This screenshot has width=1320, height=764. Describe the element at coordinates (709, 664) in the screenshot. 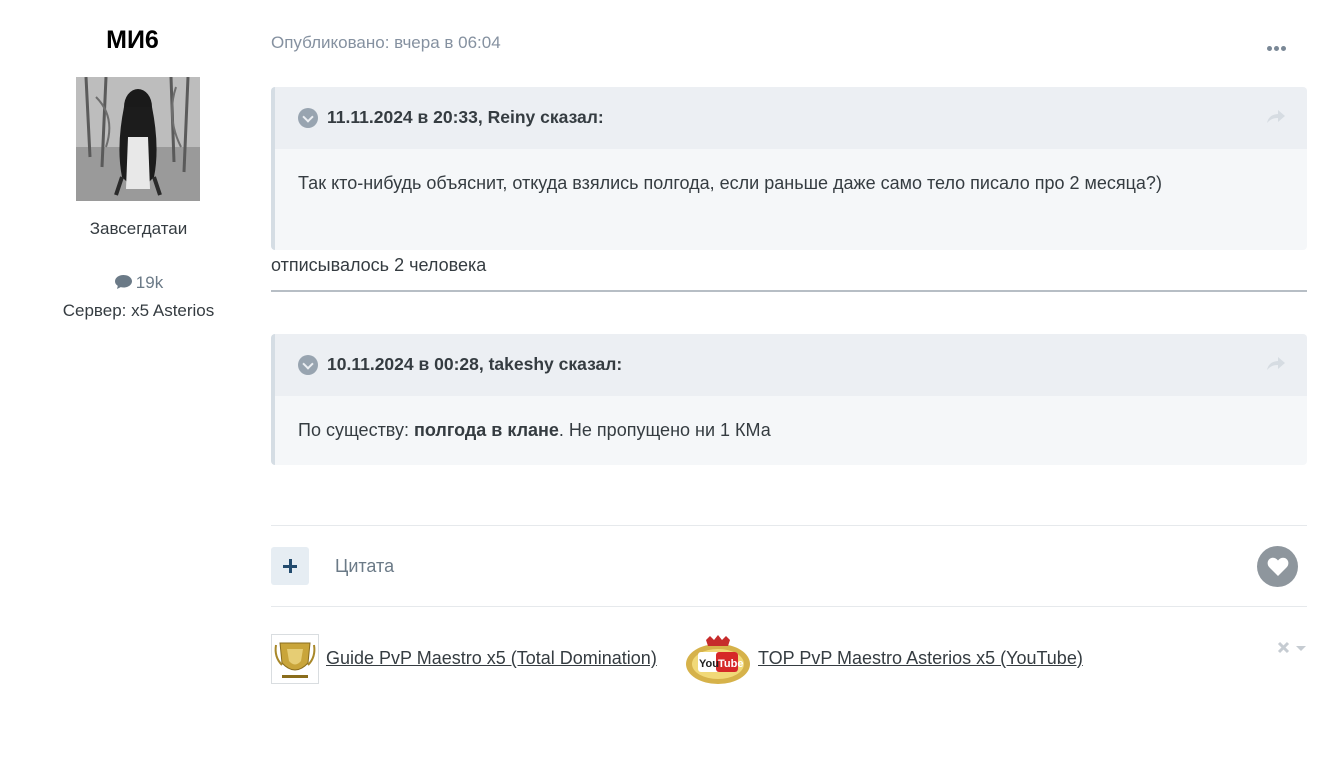

I see `youtube-logo-text: You` at that location.